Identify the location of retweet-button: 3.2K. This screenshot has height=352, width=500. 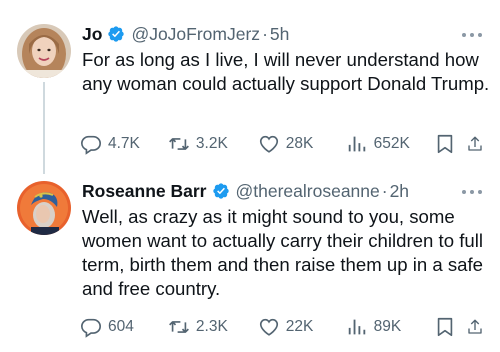
(213, 144).